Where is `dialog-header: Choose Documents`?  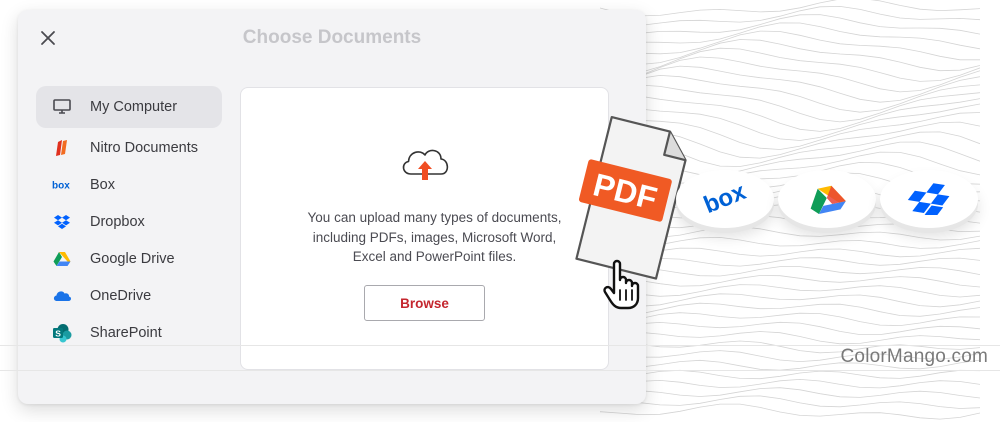
dialog-header: Choose Documents is located at coordinates (332, 38).